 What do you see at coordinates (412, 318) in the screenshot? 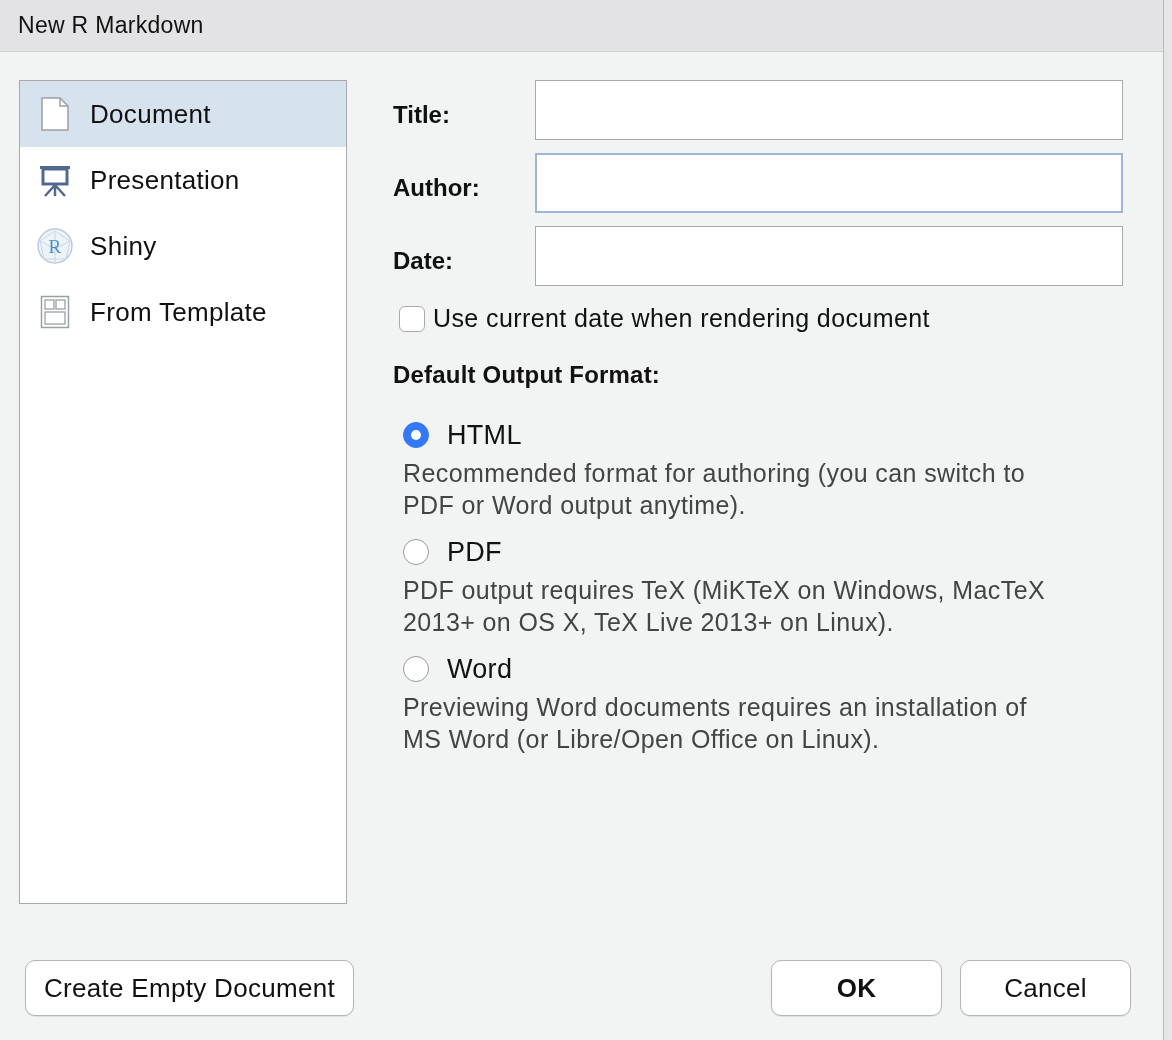
I see `checkbox` at bounding box center [412, 318].